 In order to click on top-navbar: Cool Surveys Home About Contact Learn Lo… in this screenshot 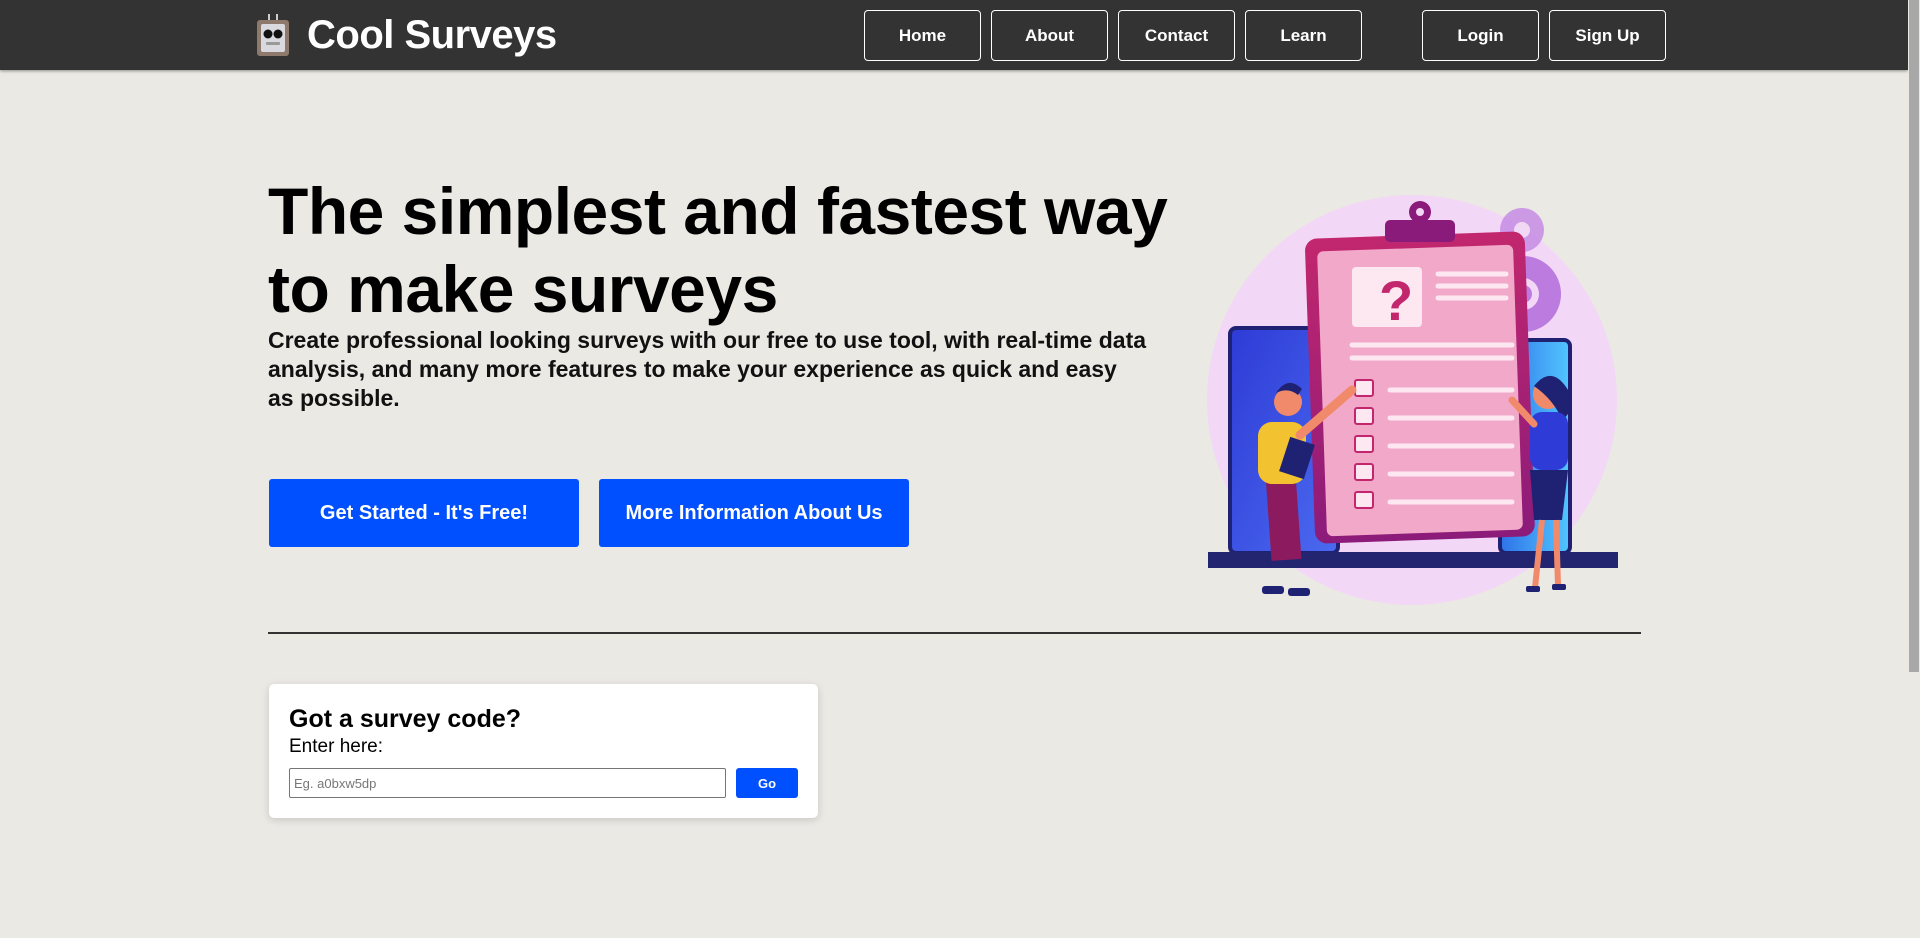, I will do `click(954, 35)`.